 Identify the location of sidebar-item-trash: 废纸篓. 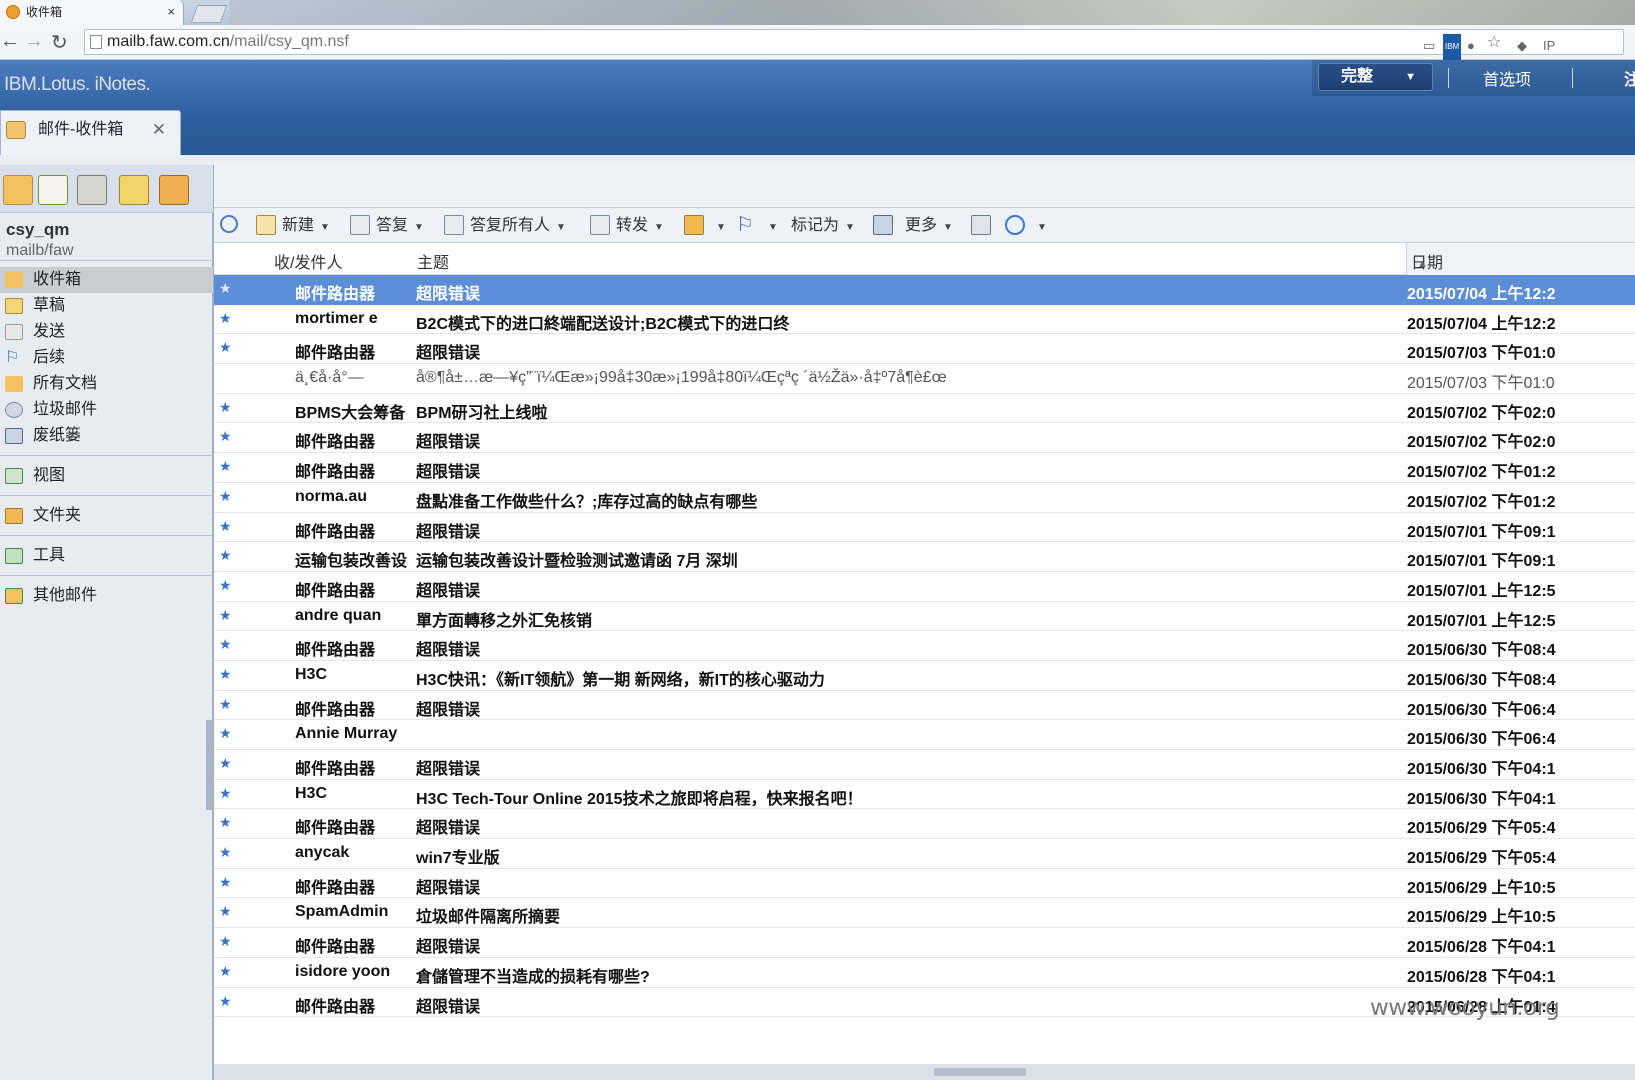
(106, 436).